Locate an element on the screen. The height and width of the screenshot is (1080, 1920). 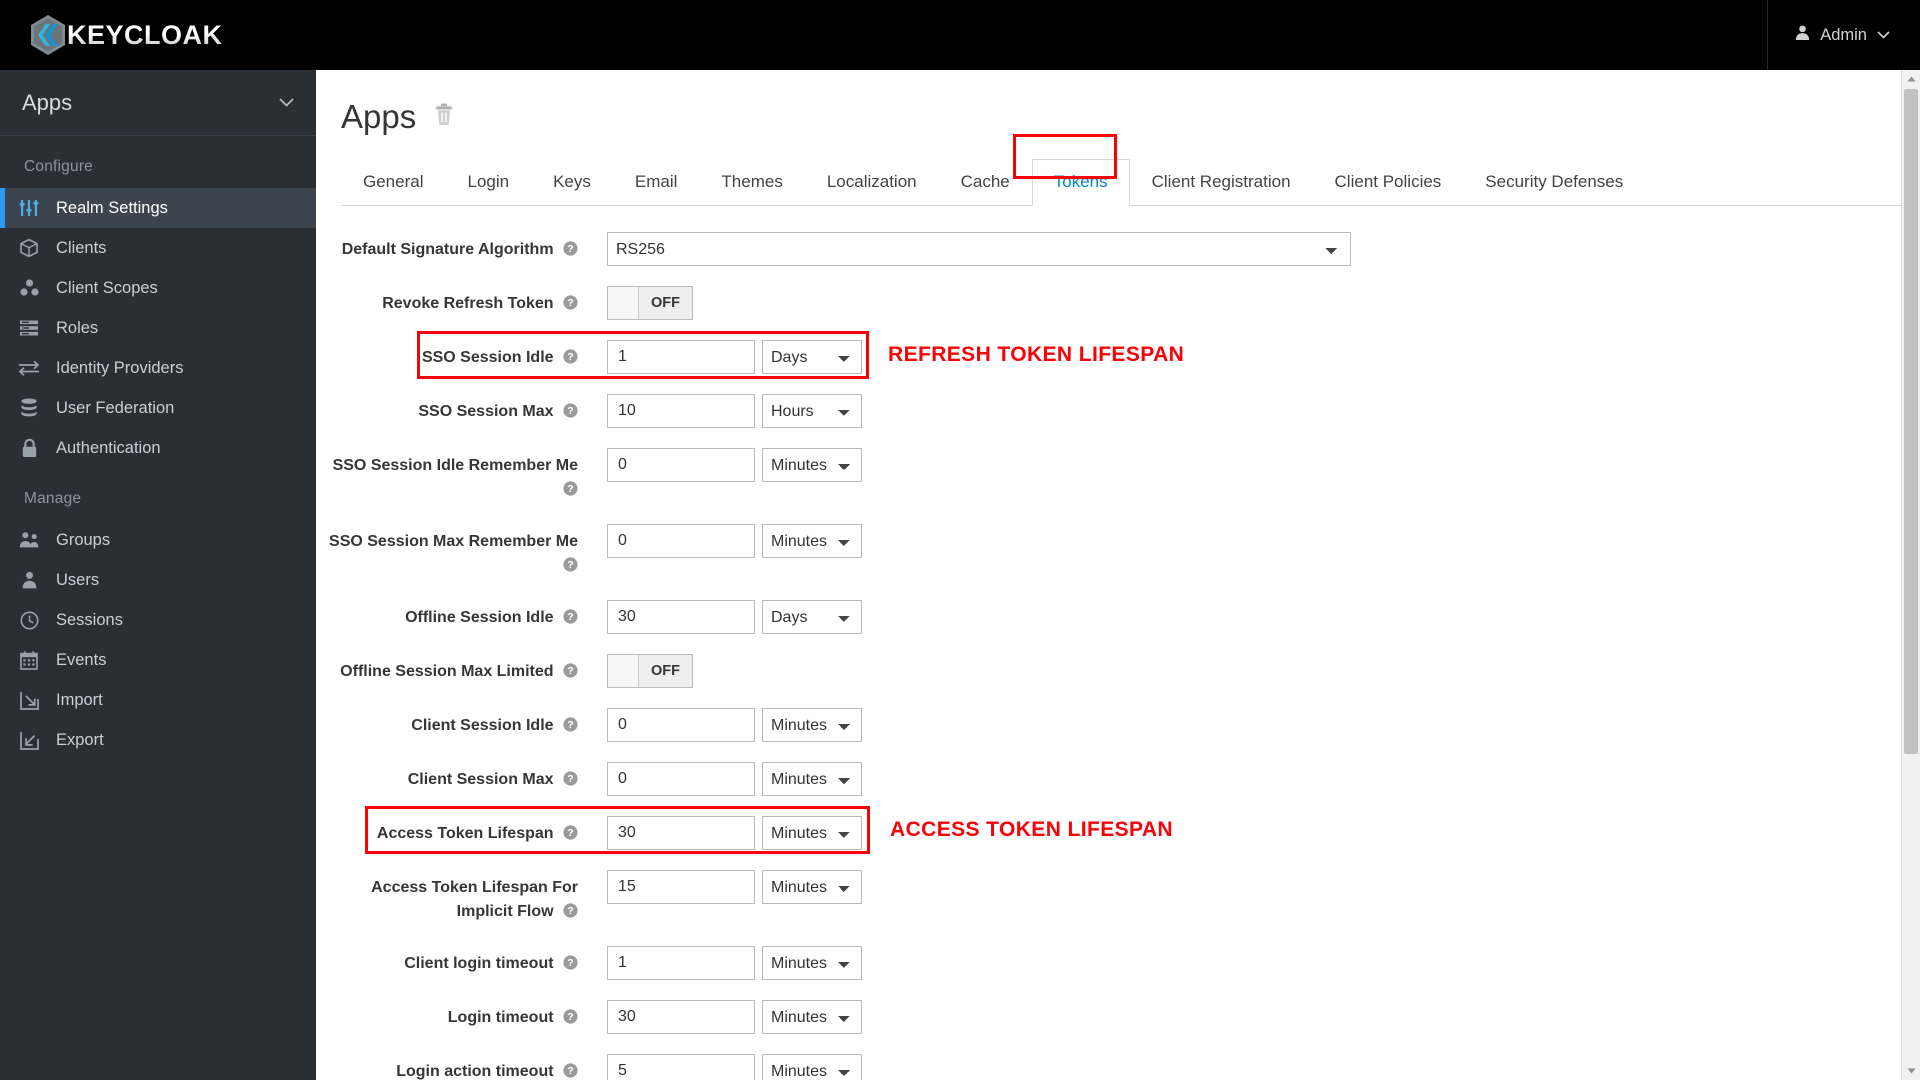
user-name-label: Admin is located at coordinates (1843, 34).